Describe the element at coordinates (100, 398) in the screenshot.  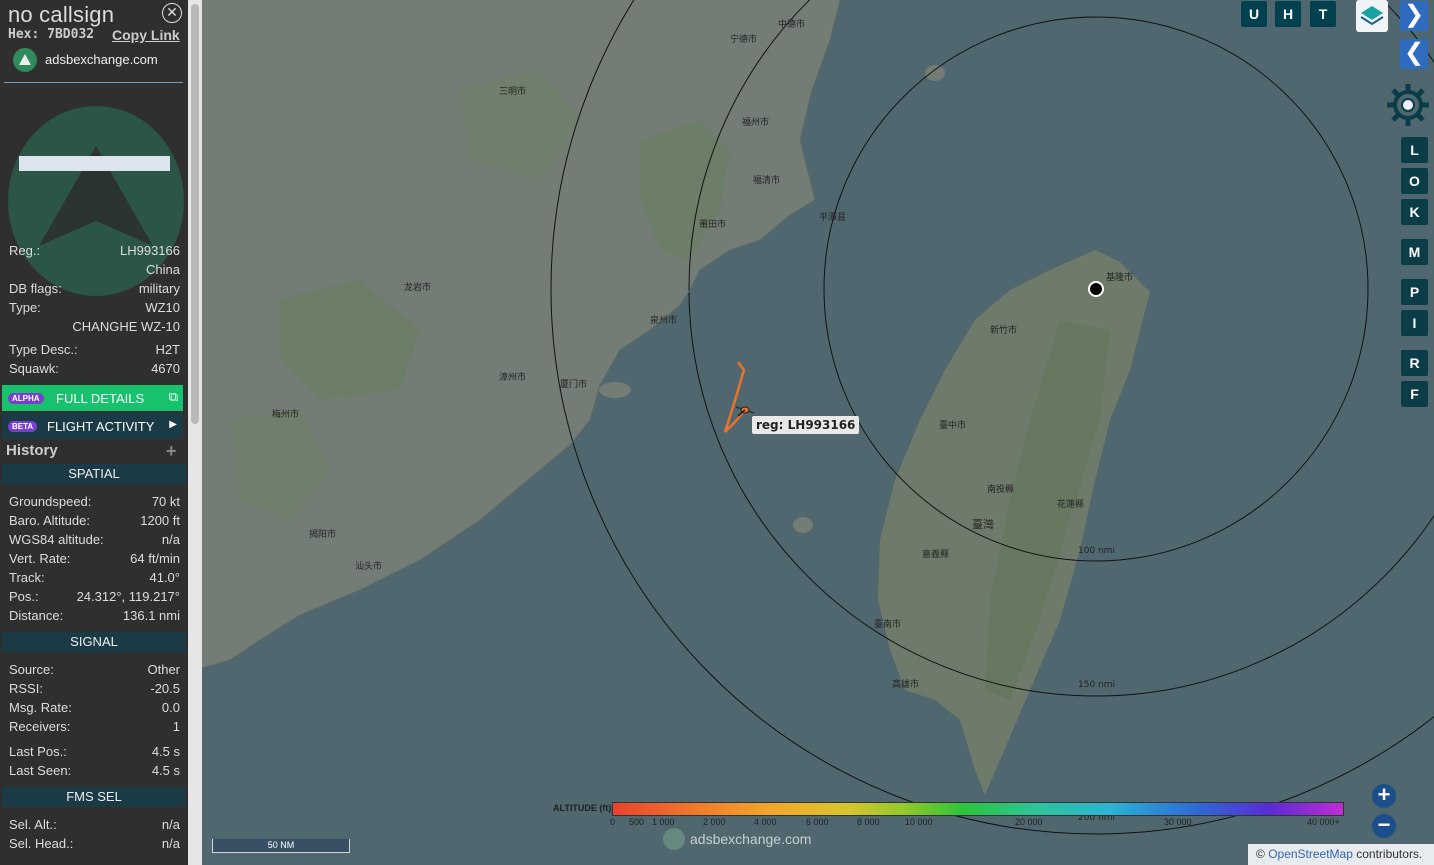
I see `full-details-label: FULL DETAILS` at that location.